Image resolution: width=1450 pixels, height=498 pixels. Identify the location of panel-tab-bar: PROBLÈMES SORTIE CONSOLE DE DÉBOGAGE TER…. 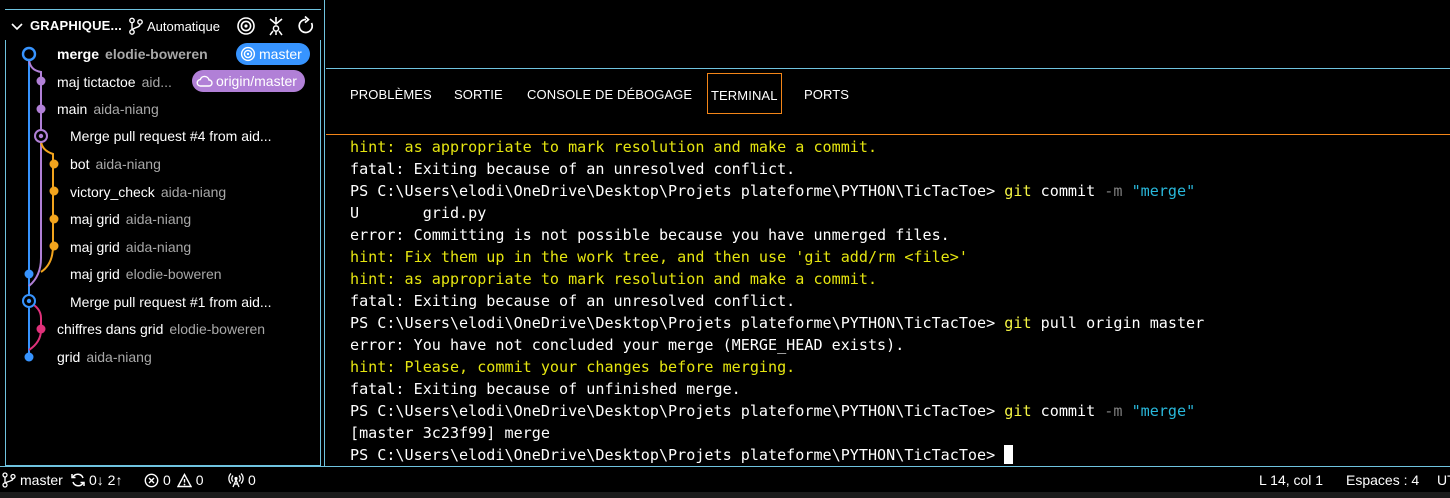
(888, 102).